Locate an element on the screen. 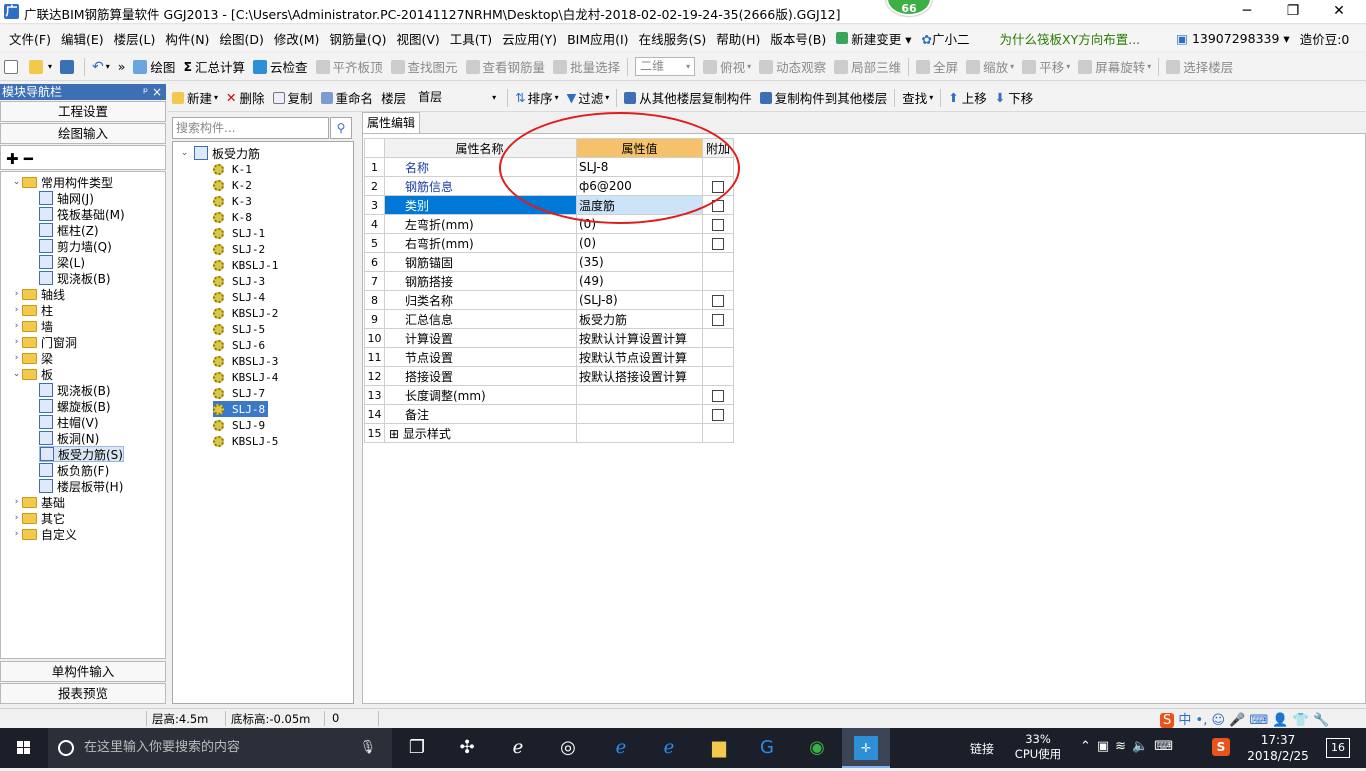 This screenshot has height=771, width=1366. property-row: 4 左弯折(mm) (0) is located at coordinates (549, 224).